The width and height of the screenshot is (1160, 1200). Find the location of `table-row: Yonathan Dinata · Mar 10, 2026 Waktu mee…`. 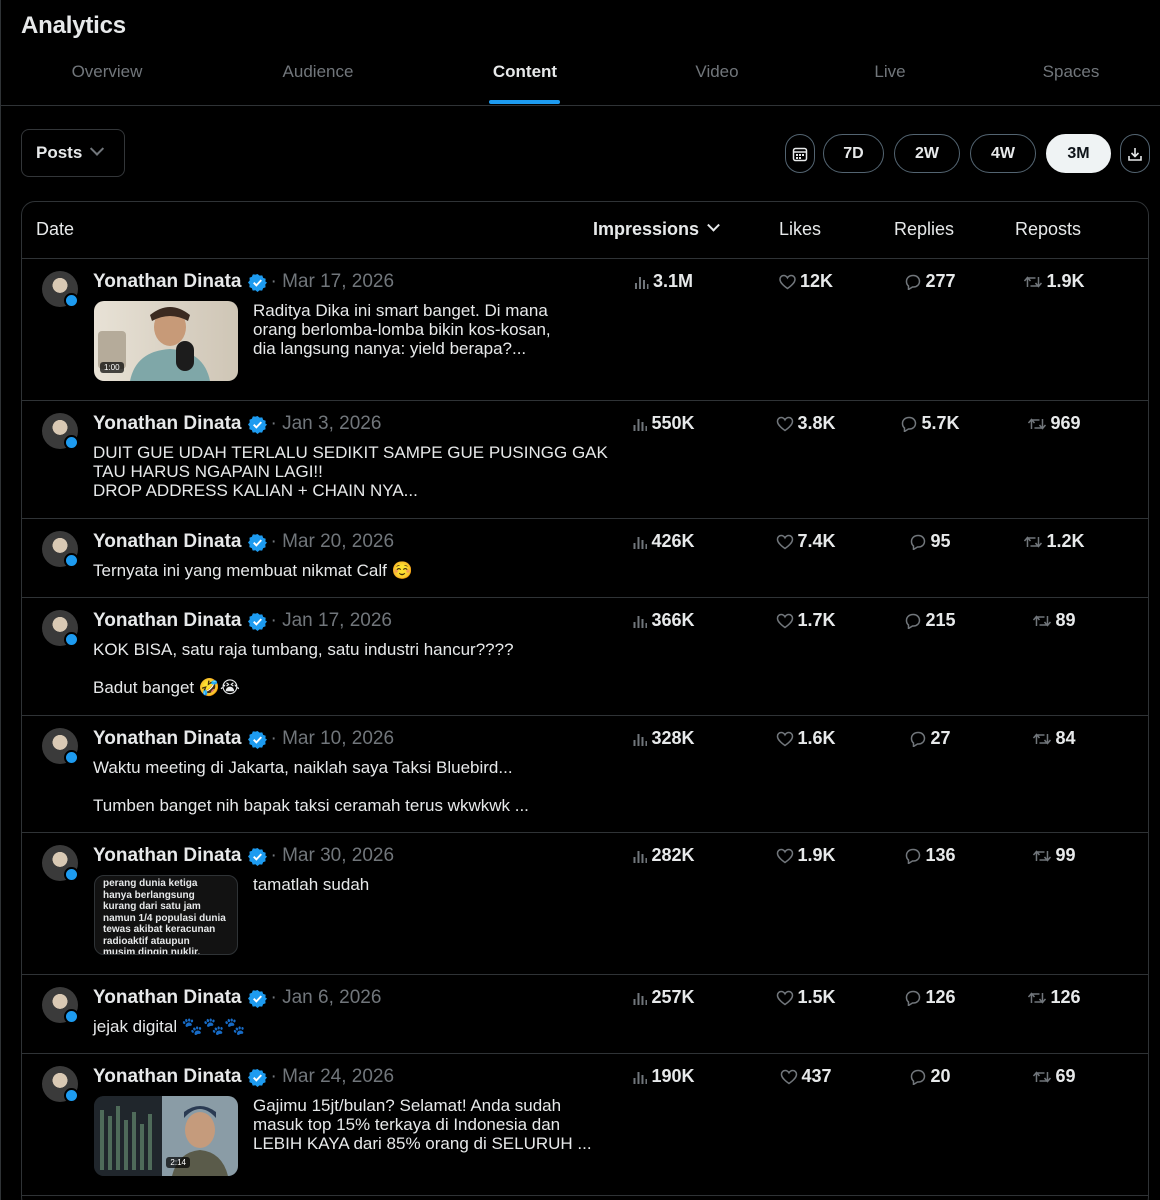

table-row: Yonathan Dinata · Mar 10, 2026 Waktu mee… is located at coordinates (585, 774).